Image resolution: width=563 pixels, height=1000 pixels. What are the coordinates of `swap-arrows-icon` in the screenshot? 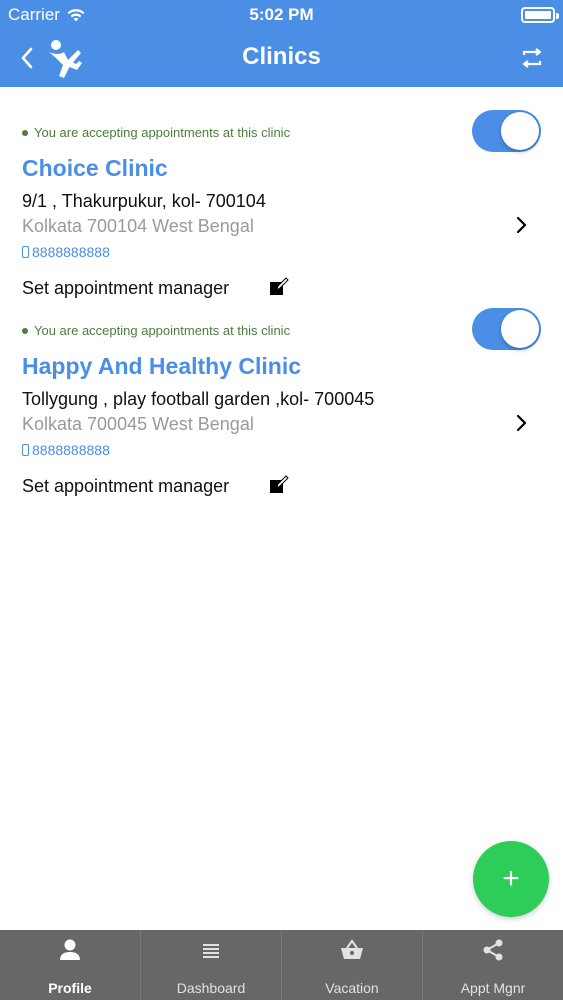 It's located at (532, 58).